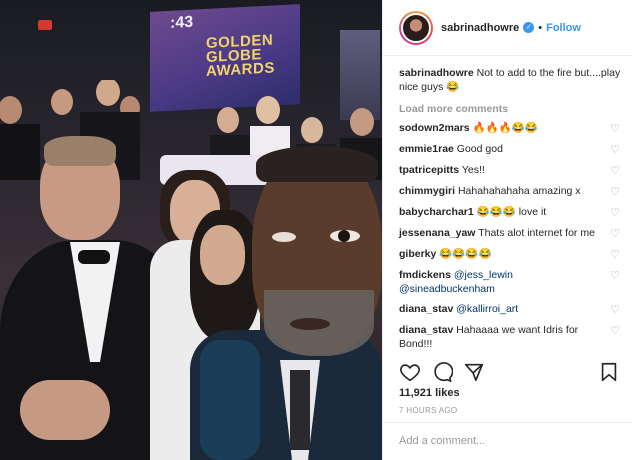  What do you see at coordinates (474, 372) in the screenshot?
I see `share-icon` at bounding box center [474, 372].